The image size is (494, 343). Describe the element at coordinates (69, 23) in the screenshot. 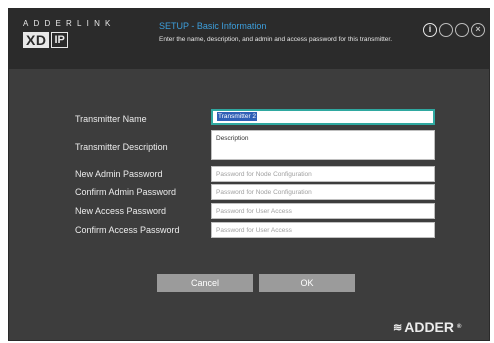

I see `brand-name: ADDERLINK` at that location.